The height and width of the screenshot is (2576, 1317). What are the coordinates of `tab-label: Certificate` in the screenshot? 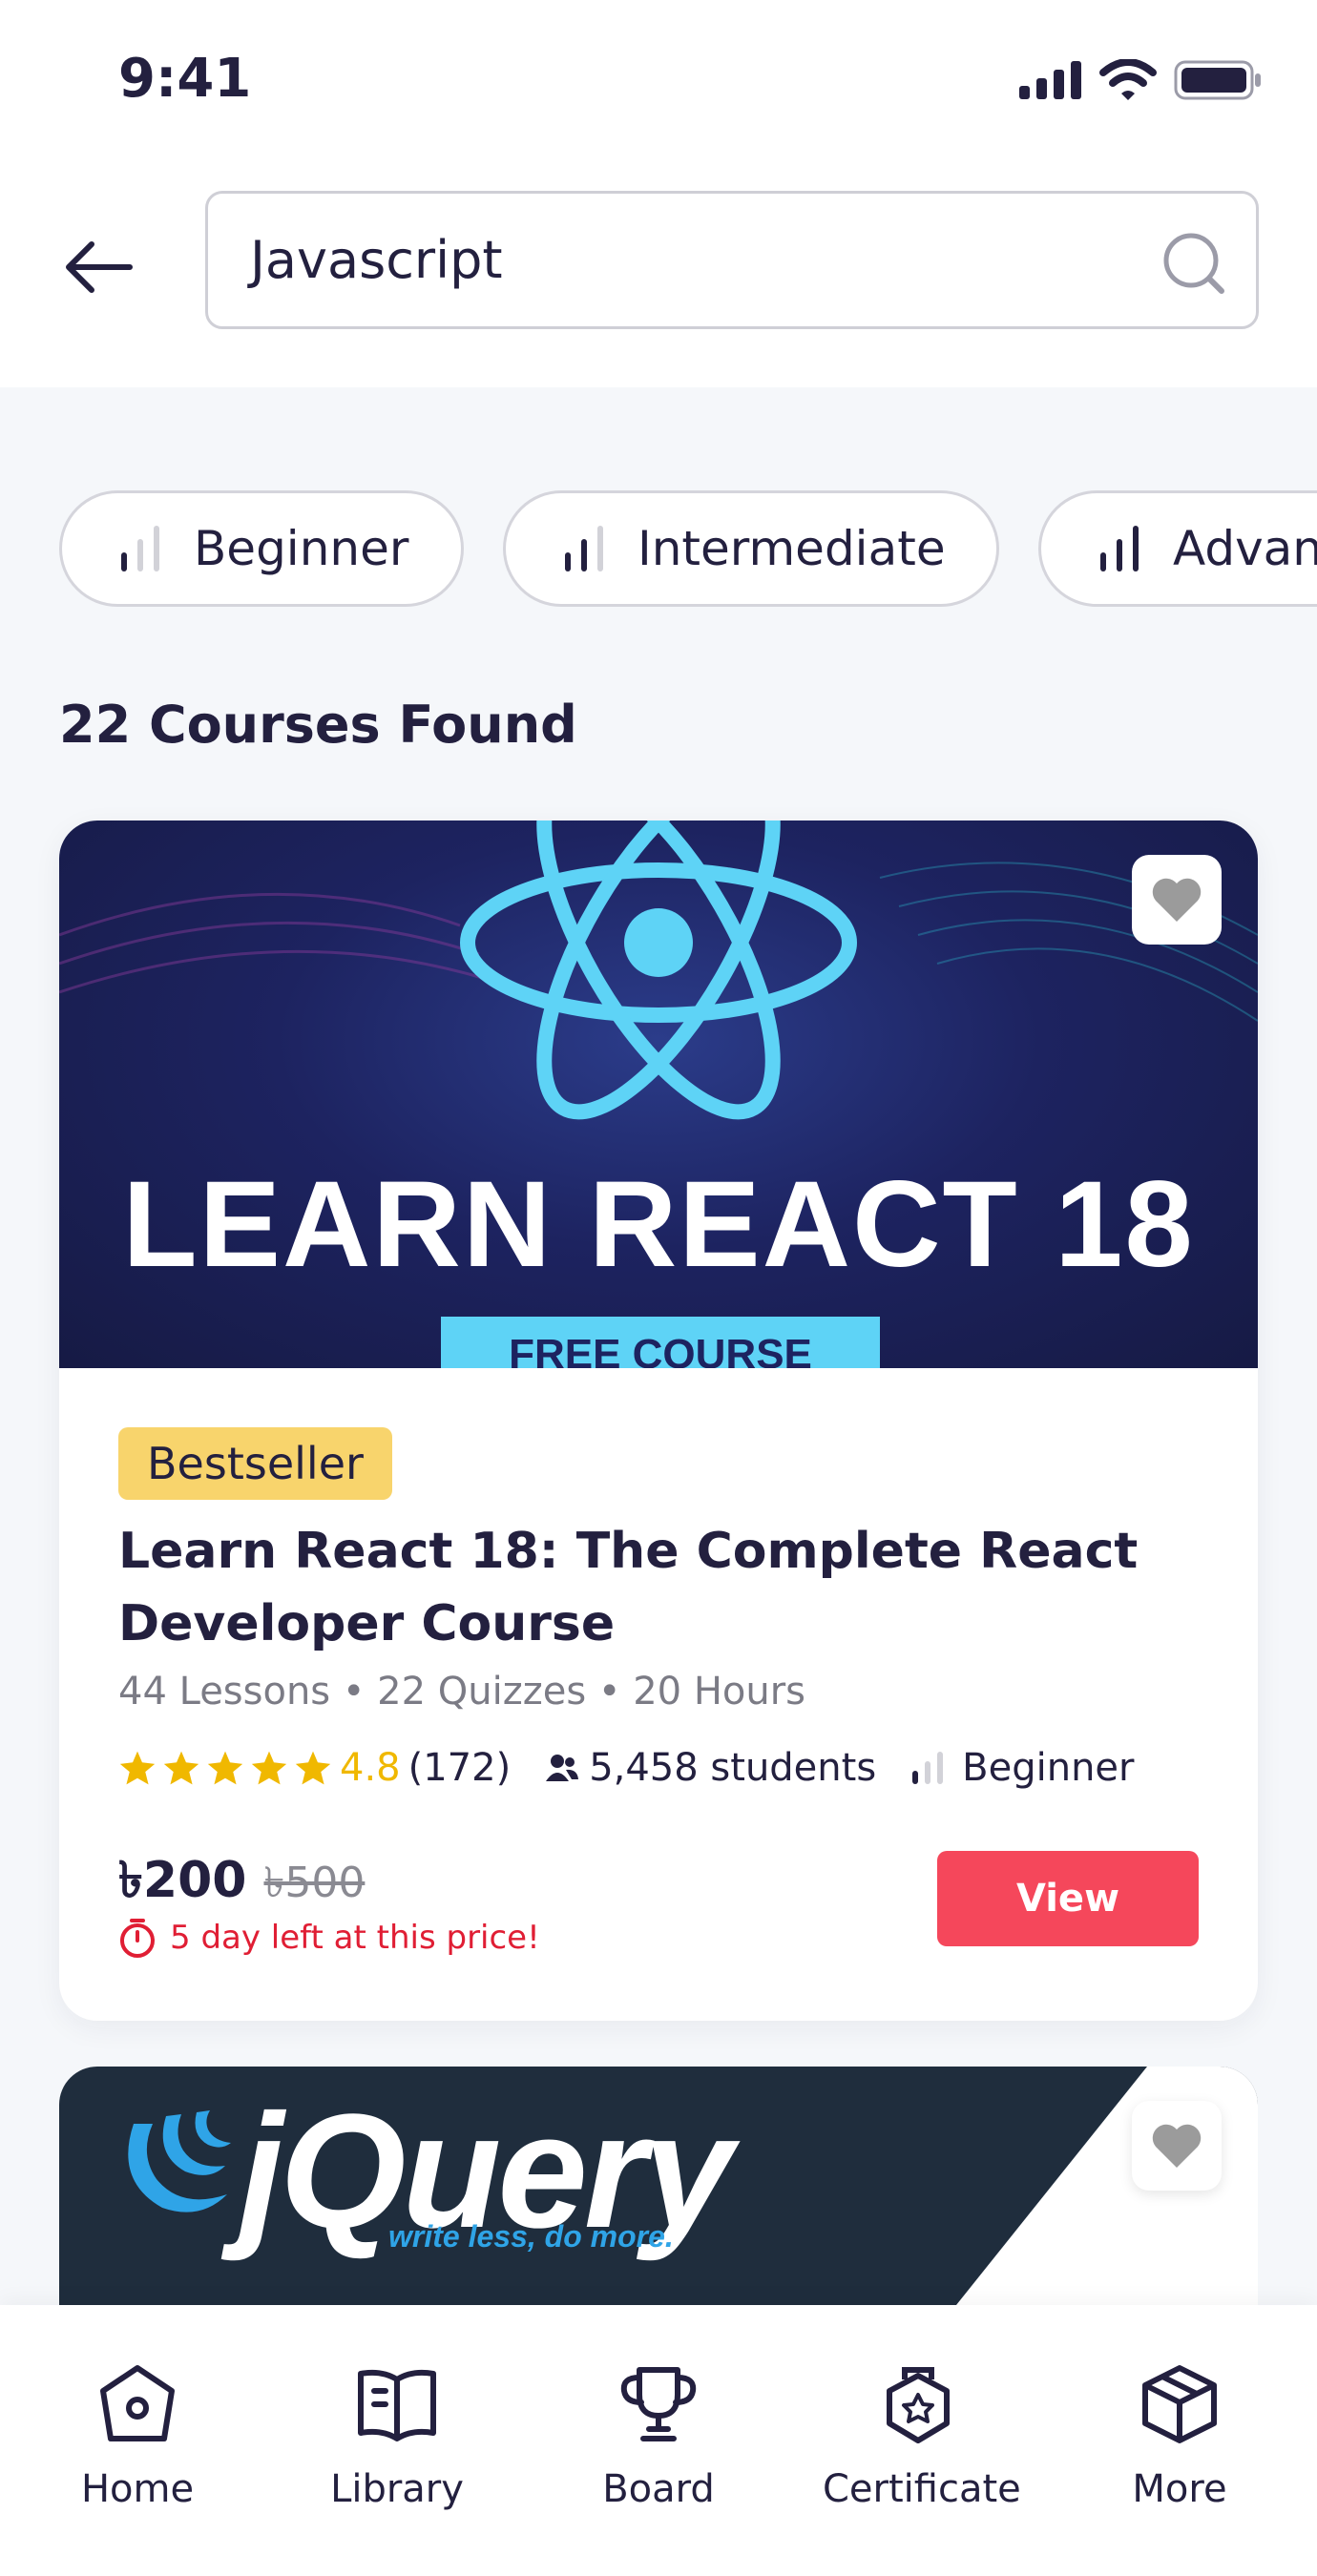 It's located at (922, 2489).